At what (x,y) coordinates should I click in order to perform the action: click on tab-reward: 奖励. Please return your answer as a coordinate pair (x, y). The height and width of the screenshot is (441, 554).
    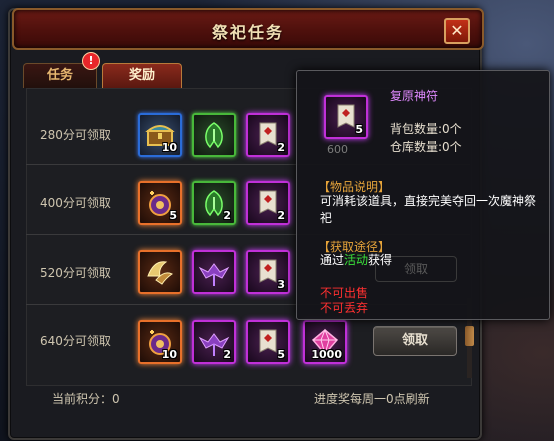
    Looking at the image, I should click on (142, 75).